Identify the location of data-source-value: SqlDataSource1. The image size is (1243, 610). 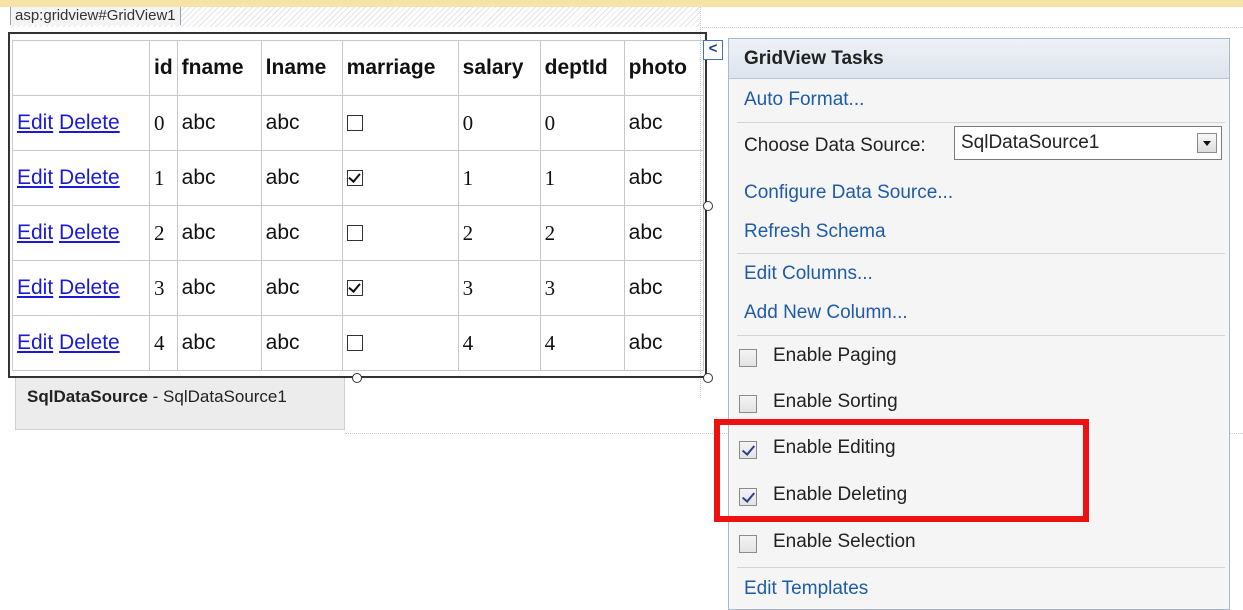
(1030, 142).